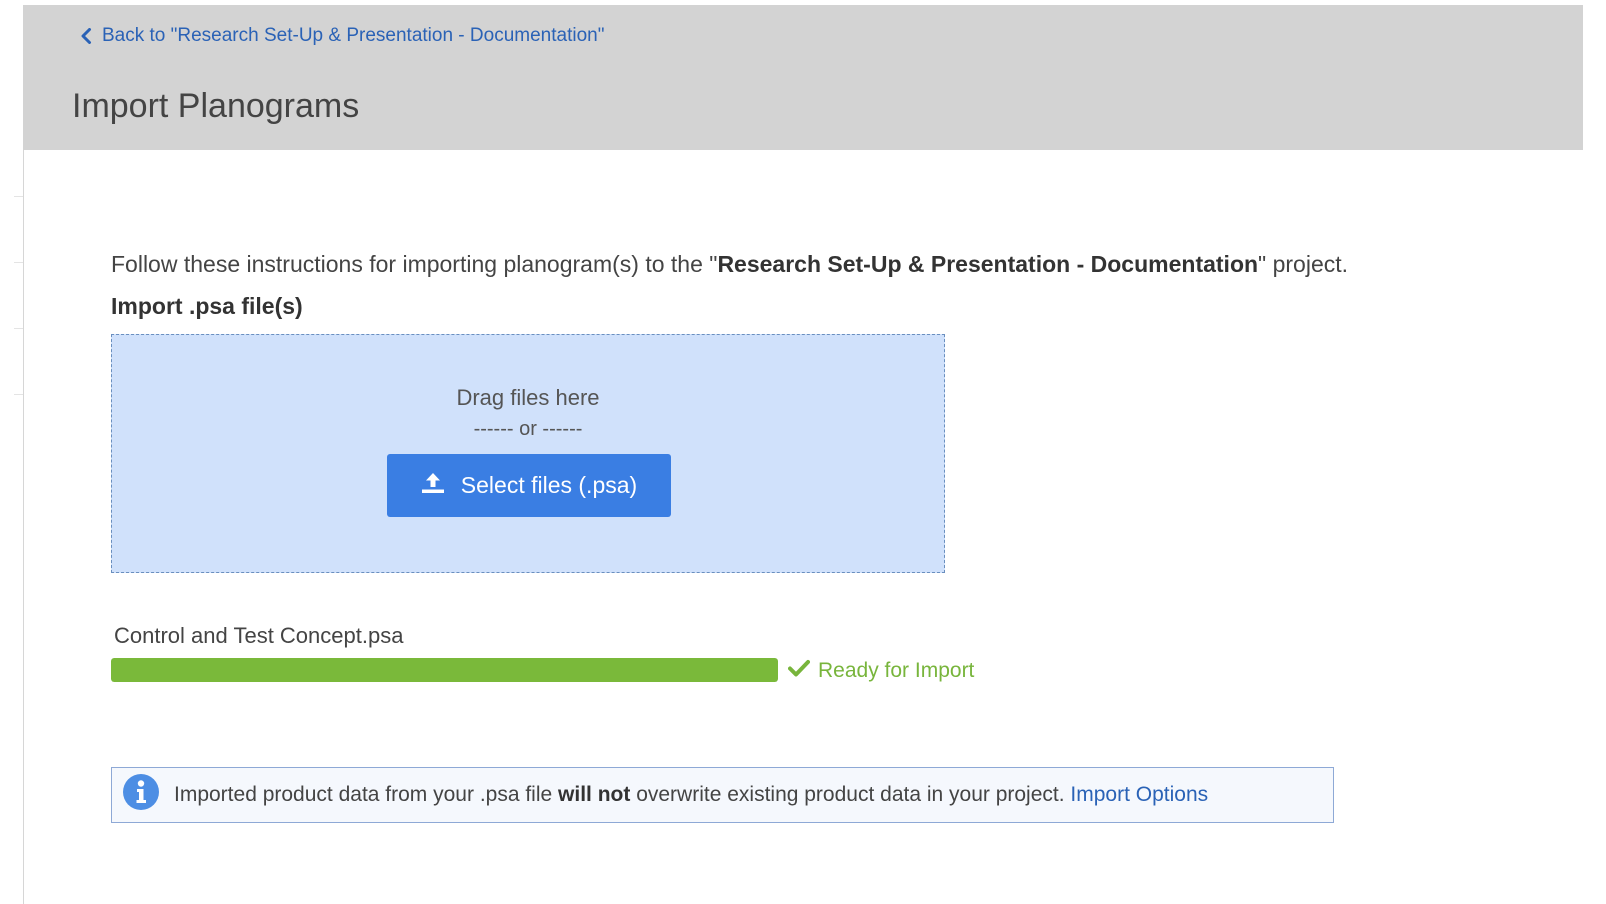  I want to click on select-files-label: Select files (.psa), so click(549, 485).